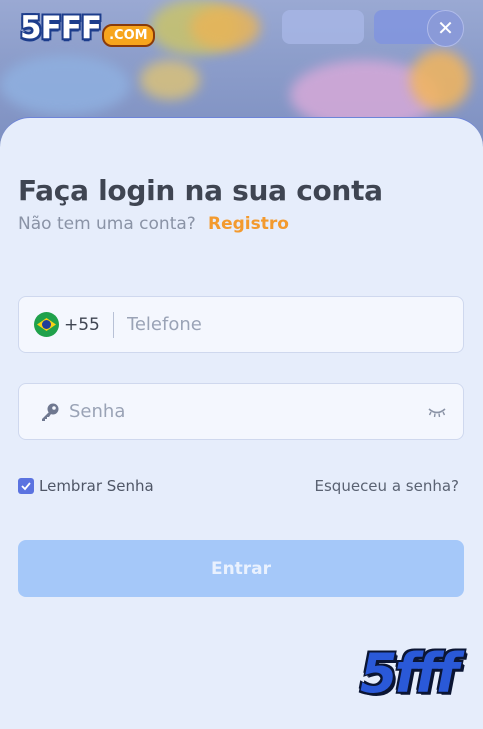 This screenshot has width=483, height=729. I want to click on remember-password-checkbox: Lembrar Senha, so click(86, 486).